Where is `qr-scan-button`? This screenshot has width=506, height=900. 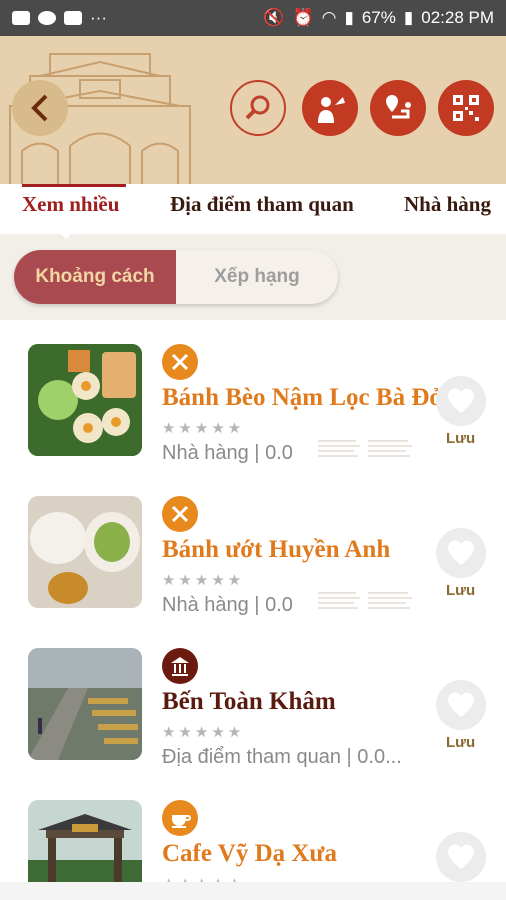 qr-scan-button is located at coordinates (466, 108).